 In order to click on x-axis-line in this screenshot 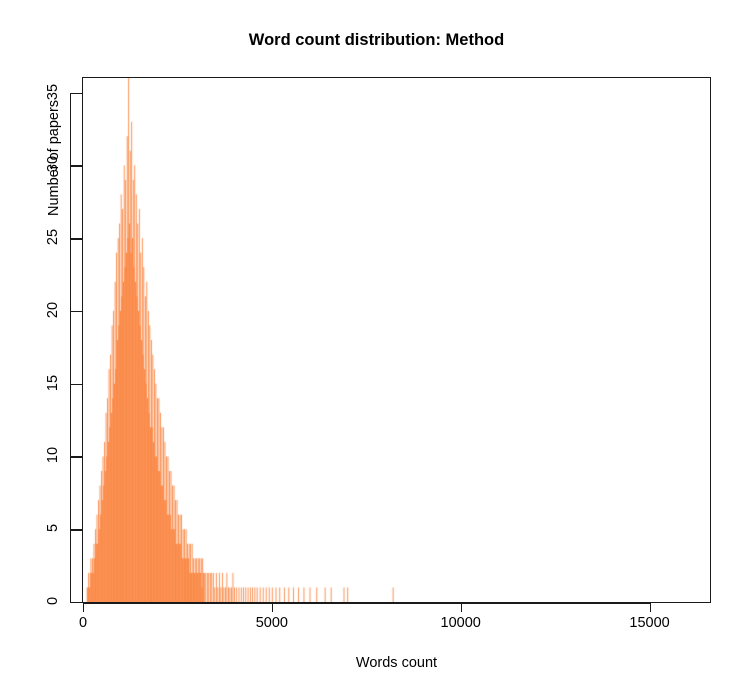, I will do `click(366, 604)`.